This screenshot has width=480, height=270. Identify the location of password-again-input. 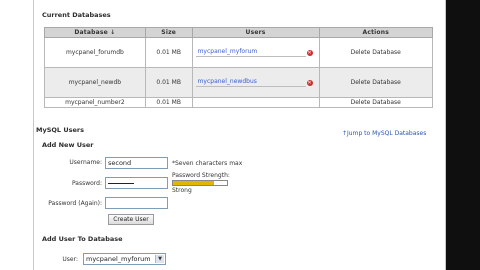
(136, 203).